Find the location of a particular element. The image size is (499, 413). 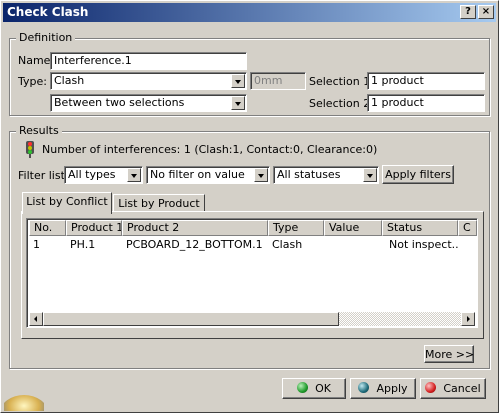

globe-logo-icon is located at coordinates (24, 395).